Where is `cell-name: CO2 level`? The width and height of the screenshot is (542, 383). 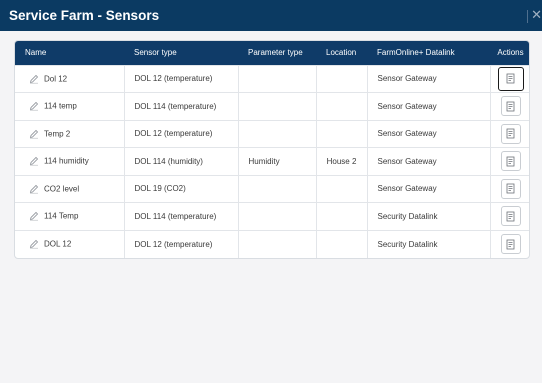
cell-name: CO2 level is located at coordinates (70, 189).